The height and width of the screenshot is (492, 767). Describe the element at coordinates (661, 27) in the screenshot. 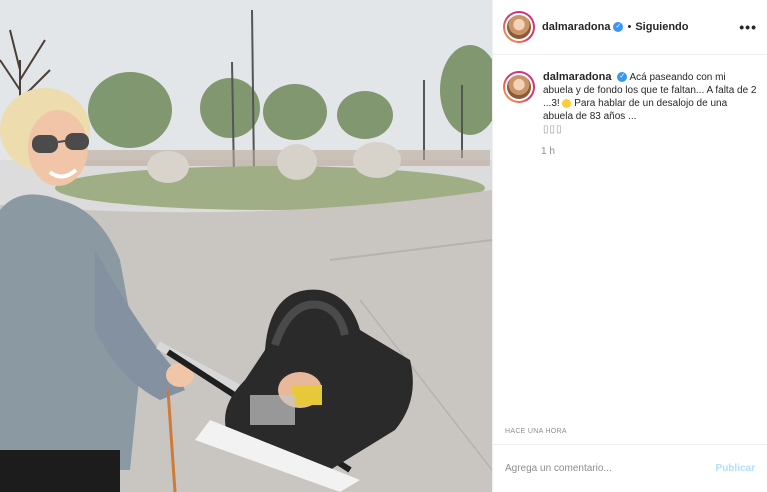

I see `following-button: Siguiendo` at that location.